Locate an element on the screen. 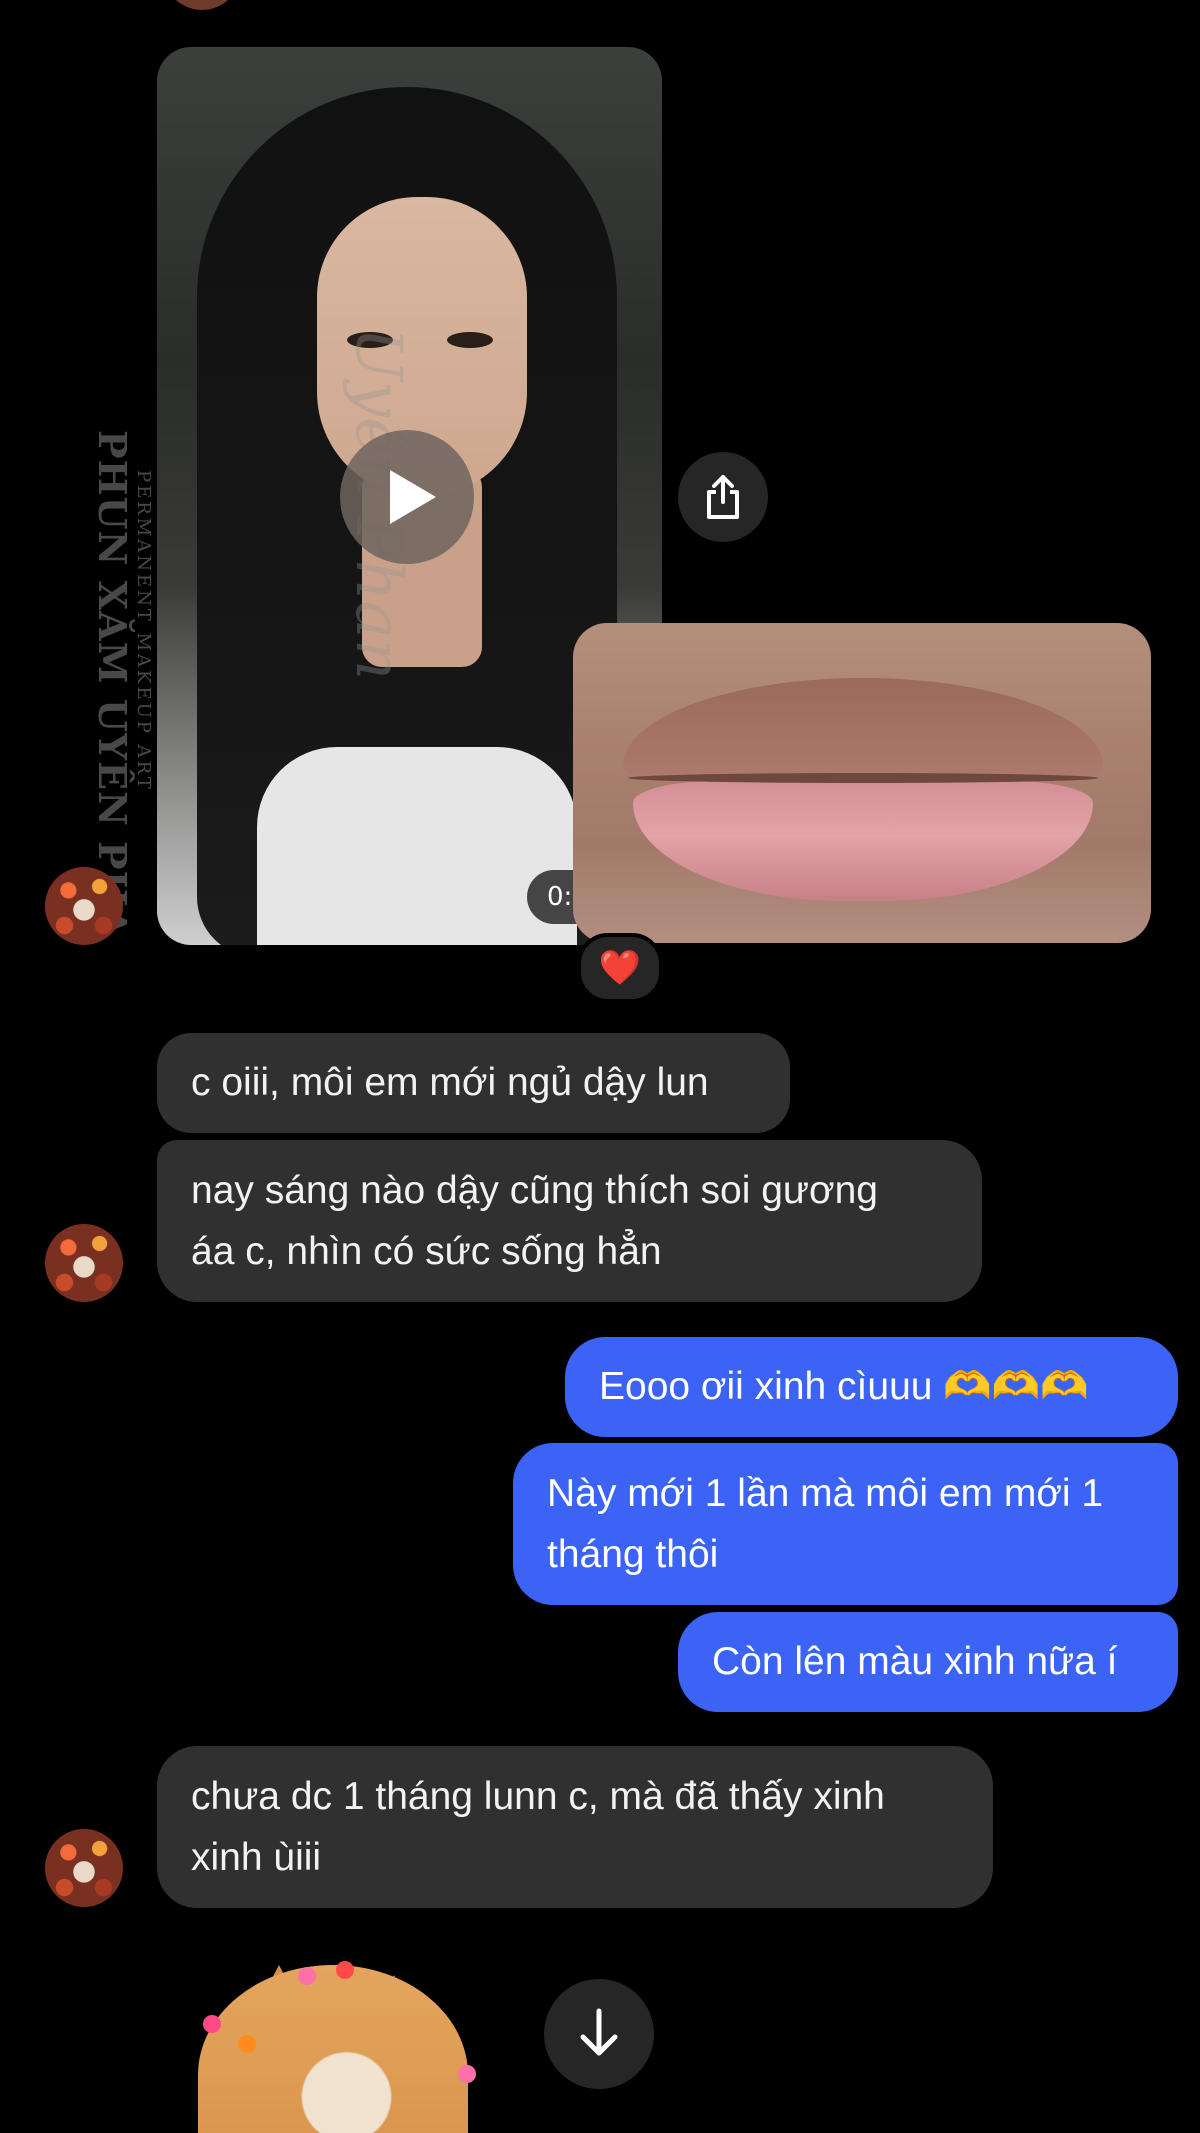 This screenshot has width=1200, height=2133. scroll-to-bottom-button is located at coordinates (599, 2034).